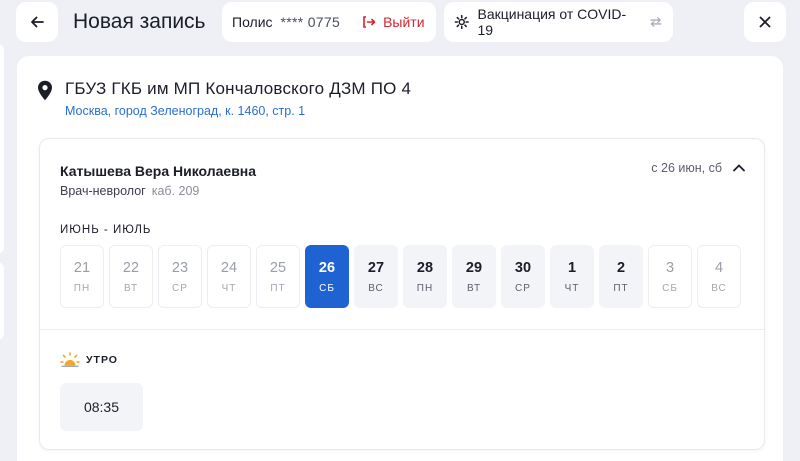 The width and height of the screenshot is (800, 461). Describe the element at coordinates (252, 22) in the screenshot. I see `policy-label: Полис` at that location.